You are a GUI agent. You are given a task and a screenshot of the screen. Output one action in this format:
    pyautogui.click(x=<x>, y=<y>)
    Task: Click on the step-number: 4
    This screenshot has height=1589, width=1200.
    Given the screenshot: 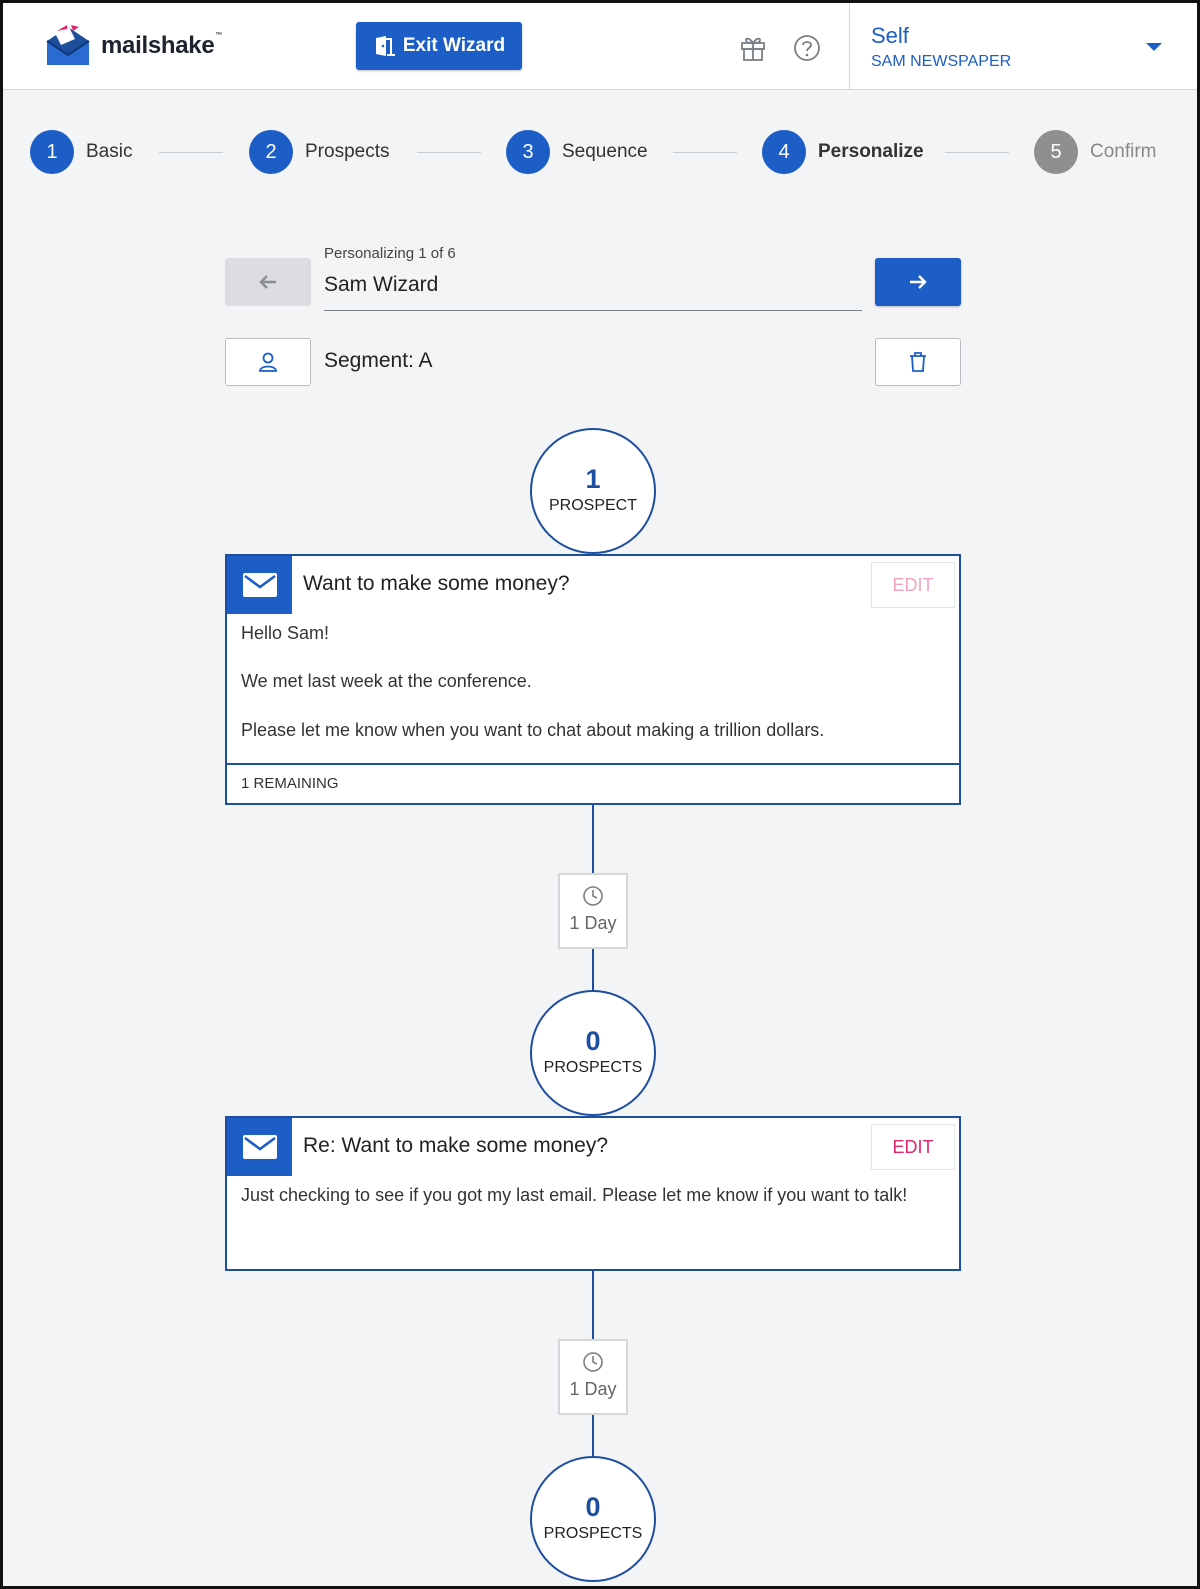 What is the action you would take?
    pyautogui.click(x=784, y=152)
    